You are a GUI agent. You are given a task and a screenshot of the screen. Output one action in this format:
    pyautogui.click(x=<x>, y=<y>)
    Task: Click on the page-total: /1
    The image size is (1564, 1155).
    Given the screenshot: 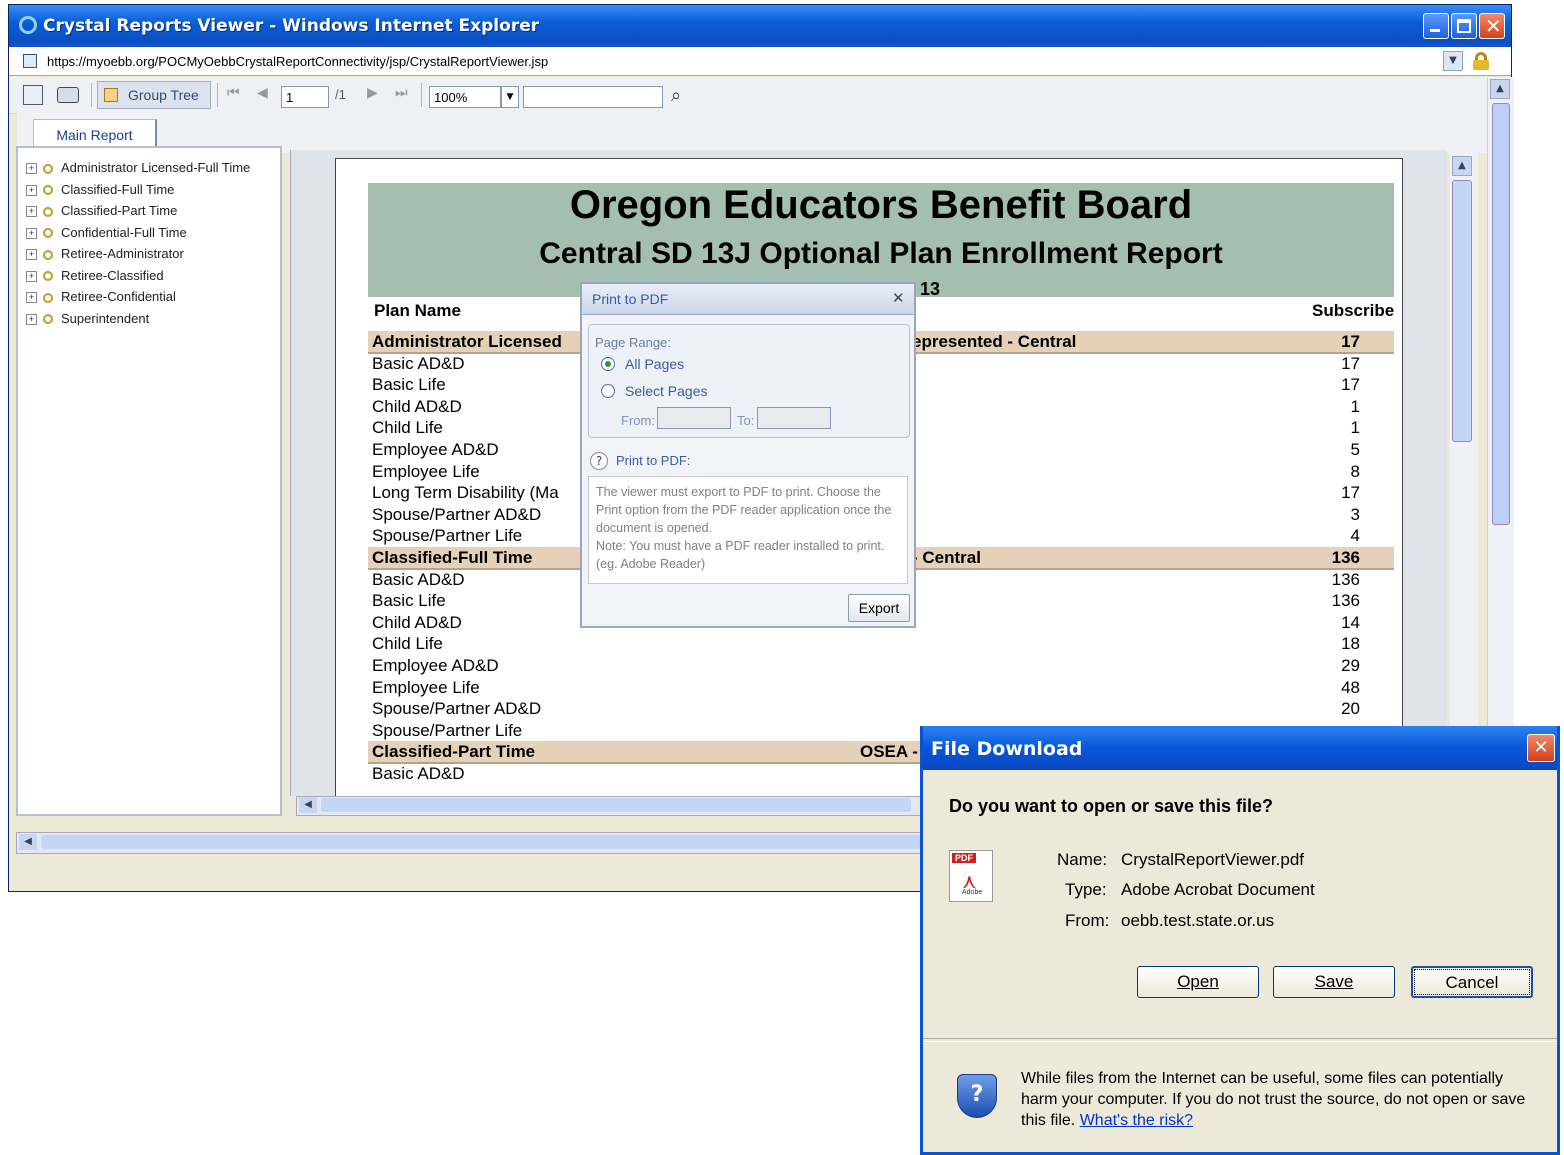 What is the action you would take?
    pyautogui.click(x=340, y=94)
    